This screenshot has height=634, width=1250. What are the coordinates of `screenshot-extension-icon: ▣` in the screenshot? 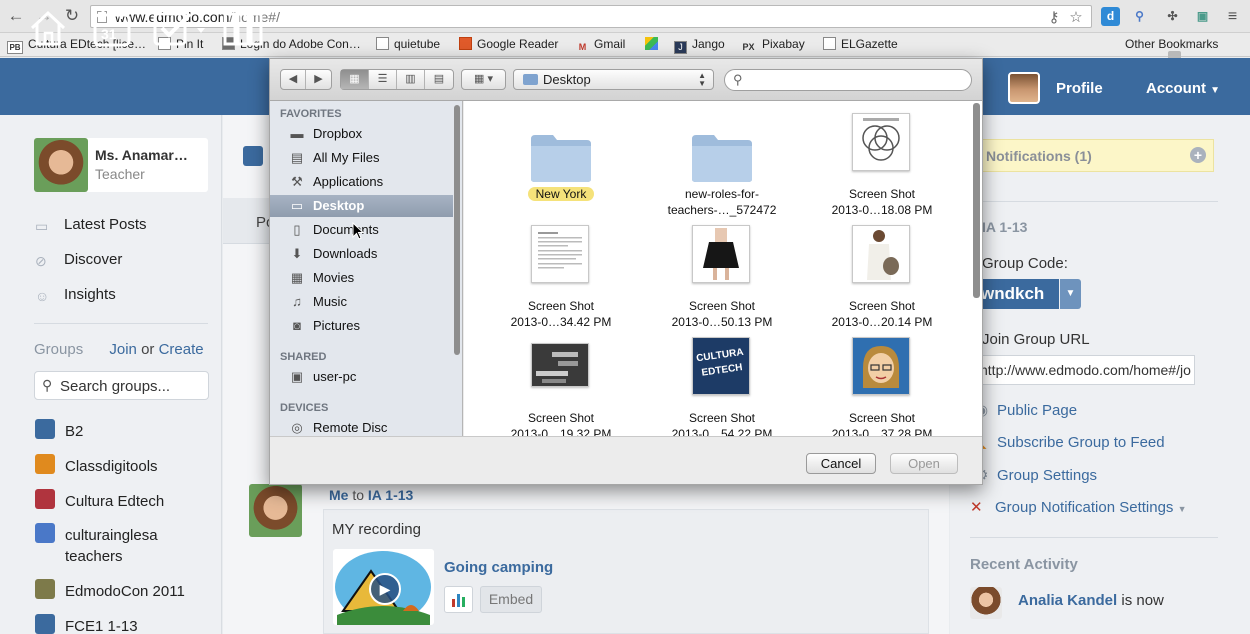 It's located at (1202, 16).